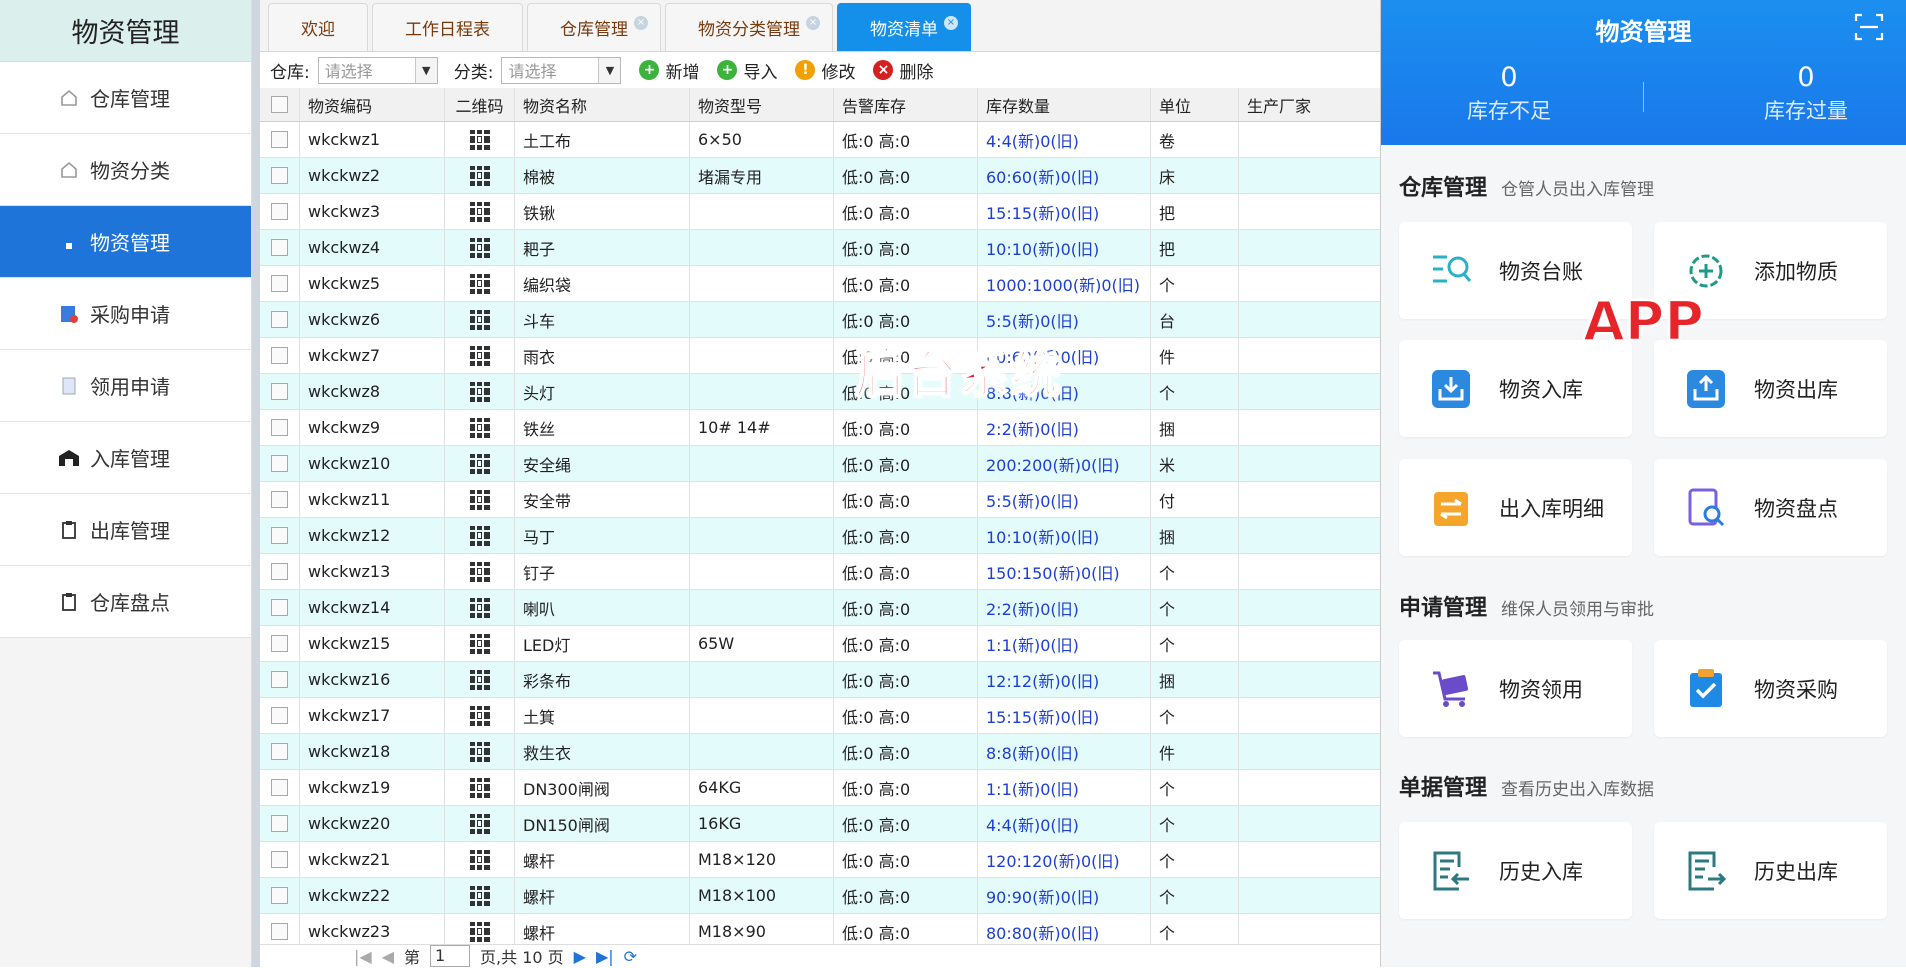 This screenshot has width=1906, height=968. What do you see at coordinates (669, 70) in the screenshot?
I see `add-button: + 新增` at bounding box center [669, 70].